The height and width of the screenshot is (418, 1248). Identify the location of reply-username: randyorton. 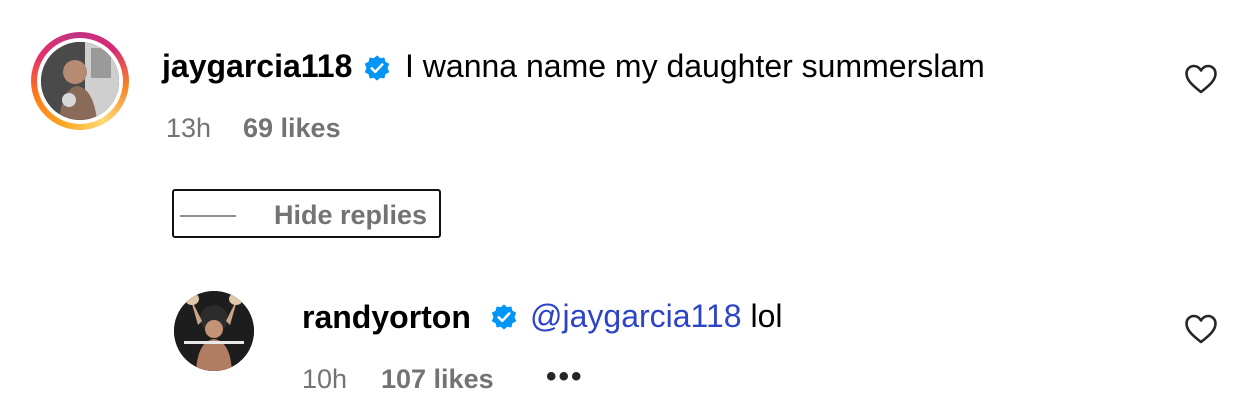
(386, 317).